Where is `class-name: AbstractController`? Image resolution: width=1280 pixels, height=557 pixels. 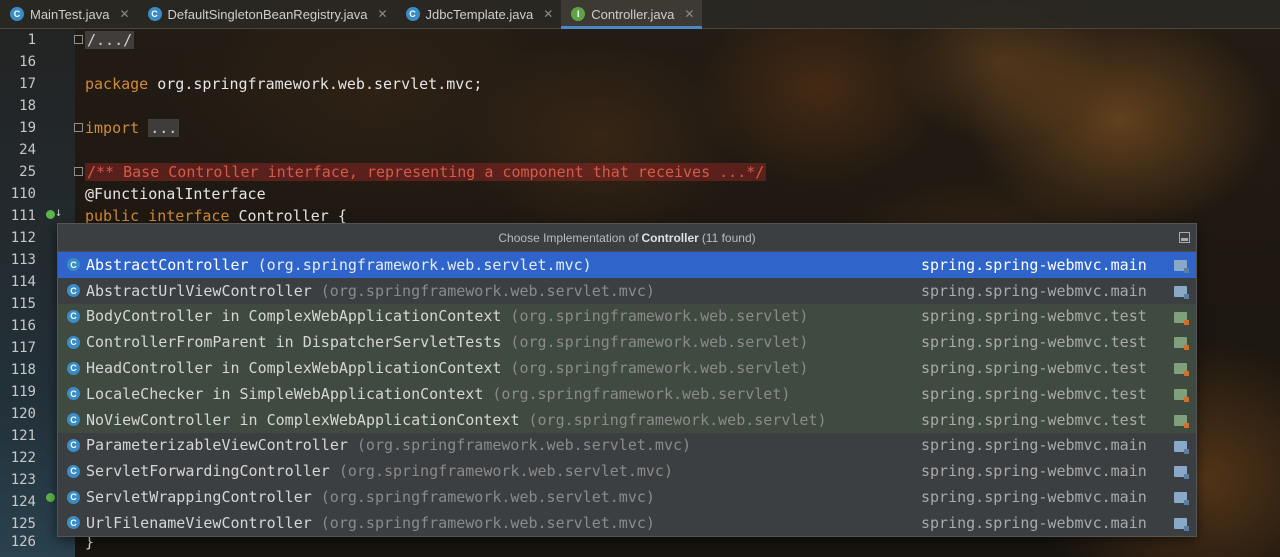 class-name: AbstractController is located at coordinates (167, 264).